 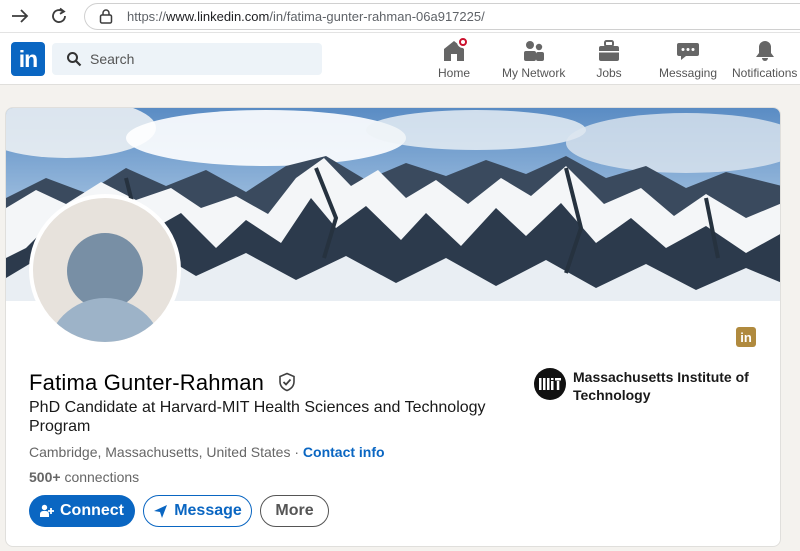 I want to click on more-label: More, so click(x=294, y=510).